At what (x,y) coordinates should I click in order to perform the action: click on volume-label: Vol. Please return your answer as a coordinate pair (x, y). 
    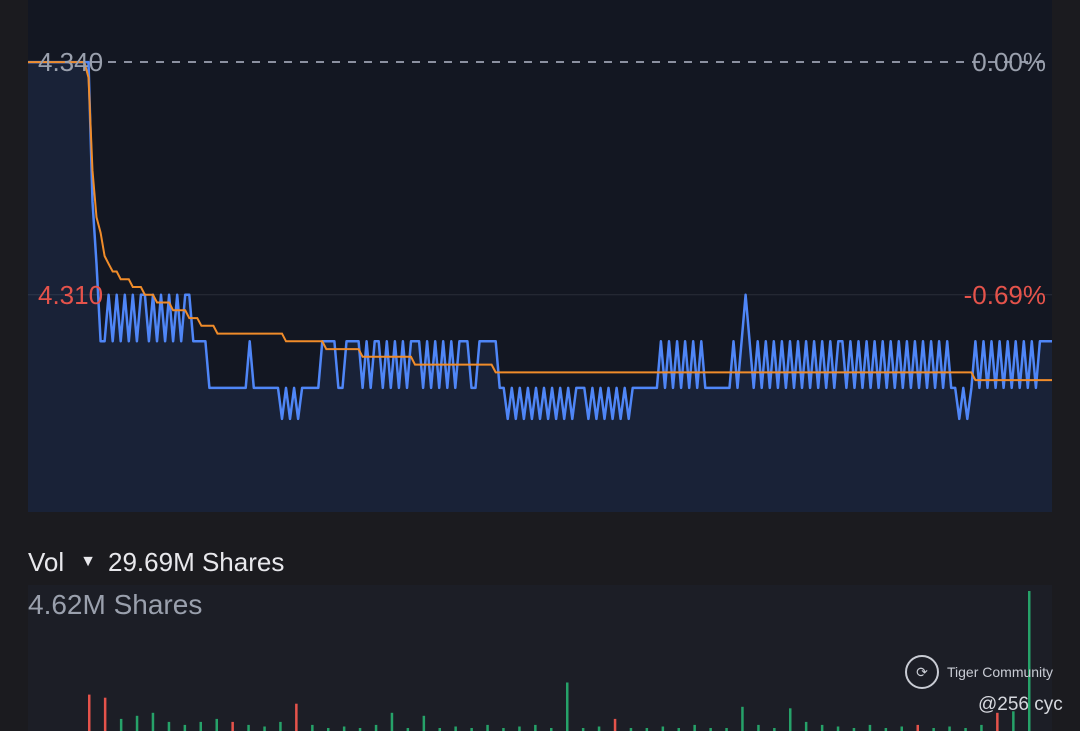
    Looking at the image, I should click on (46, 561).